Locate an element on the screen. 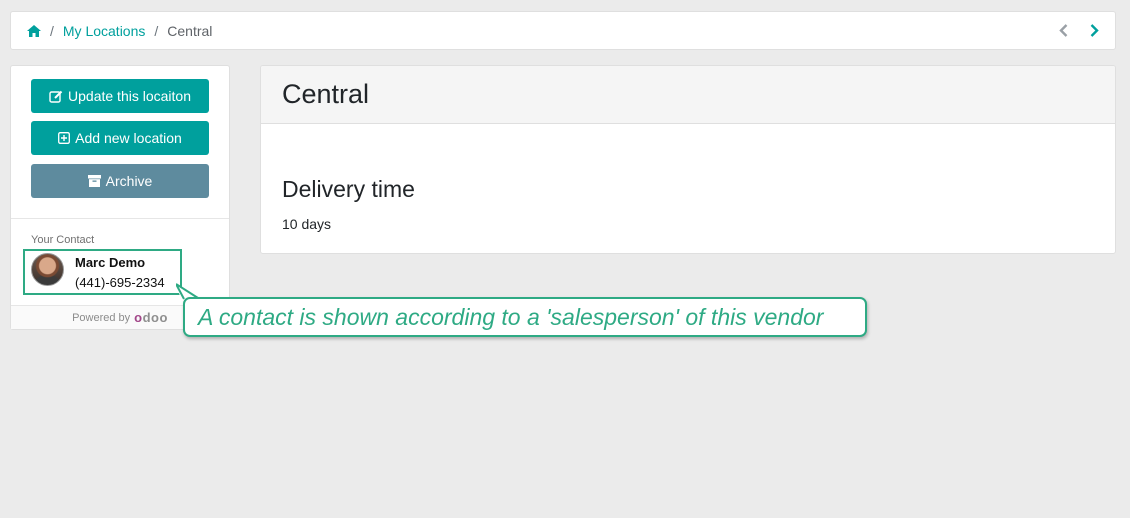 The image size is (1130, 518). update-location-button: Update this locaiton is located at coordinates (120, 96).